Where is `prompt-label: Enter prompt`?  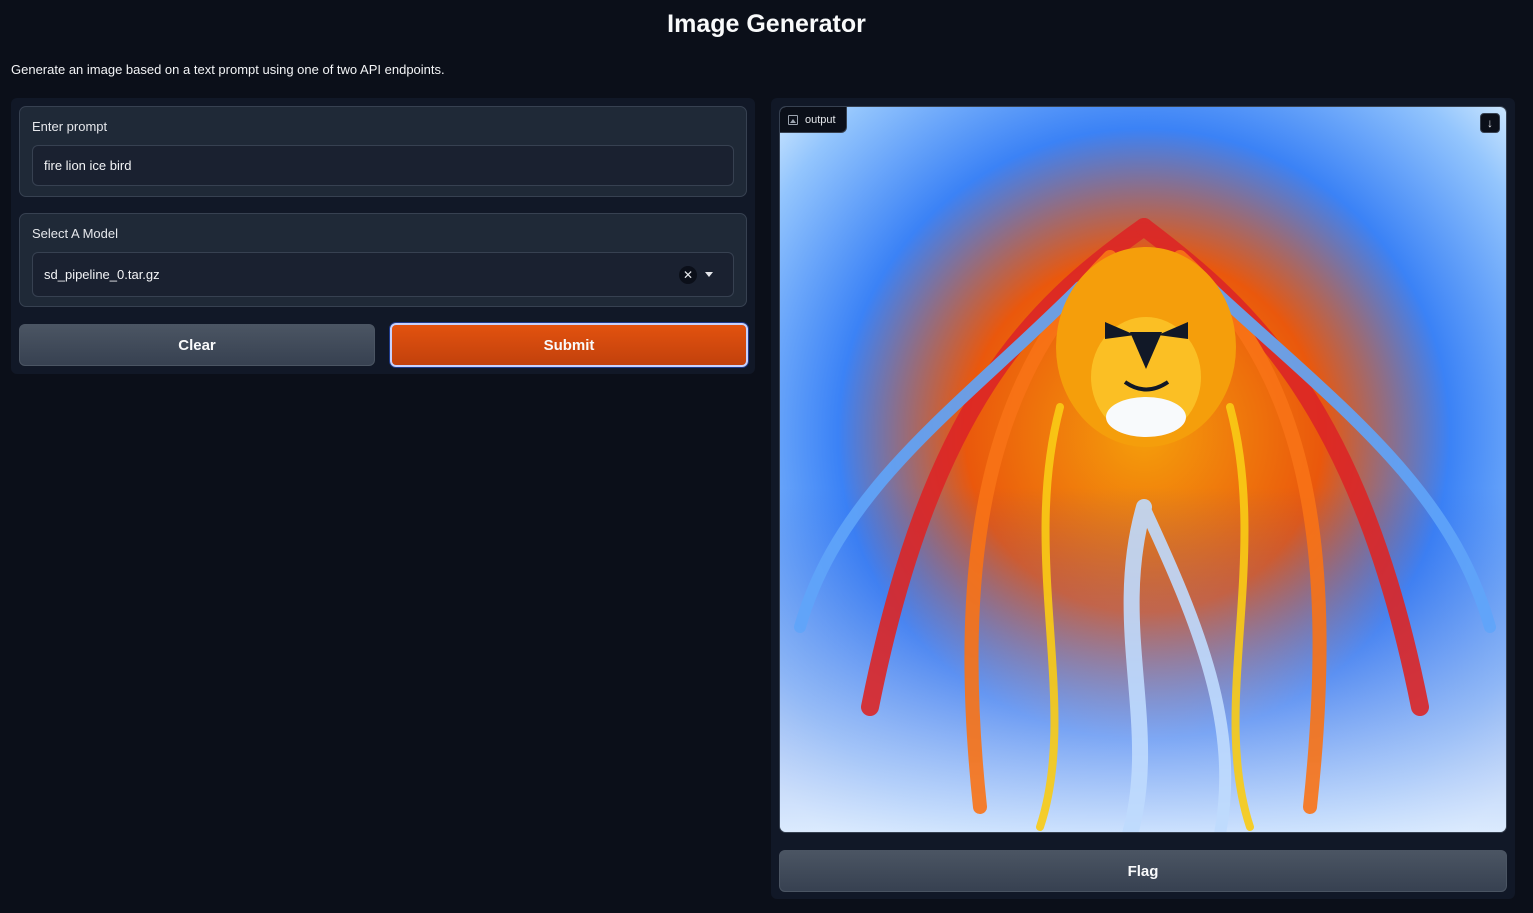
prompt-label: Enter prompt is located at coordinates (70, 126).